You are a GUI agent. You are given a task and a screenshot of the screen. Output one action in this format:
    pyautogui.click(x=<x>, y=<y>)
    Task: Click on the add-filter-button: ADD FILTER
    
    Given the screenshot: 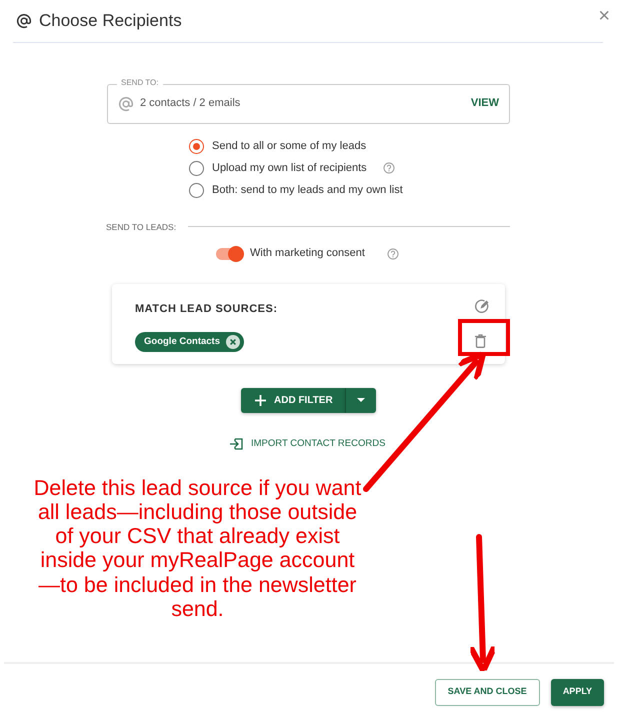 What is the action you would take?
    pyautogui.click(x=293, y=400)
    